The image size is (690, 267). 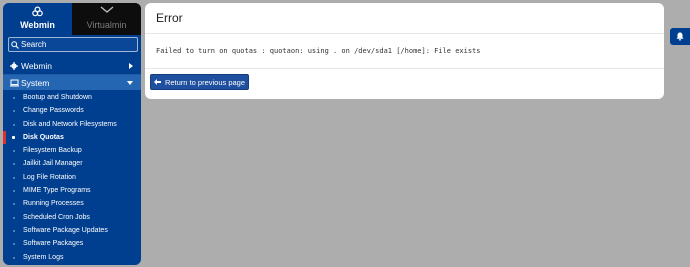 I want to click on return-button: Return to previous page, so click(x=199, y=82).